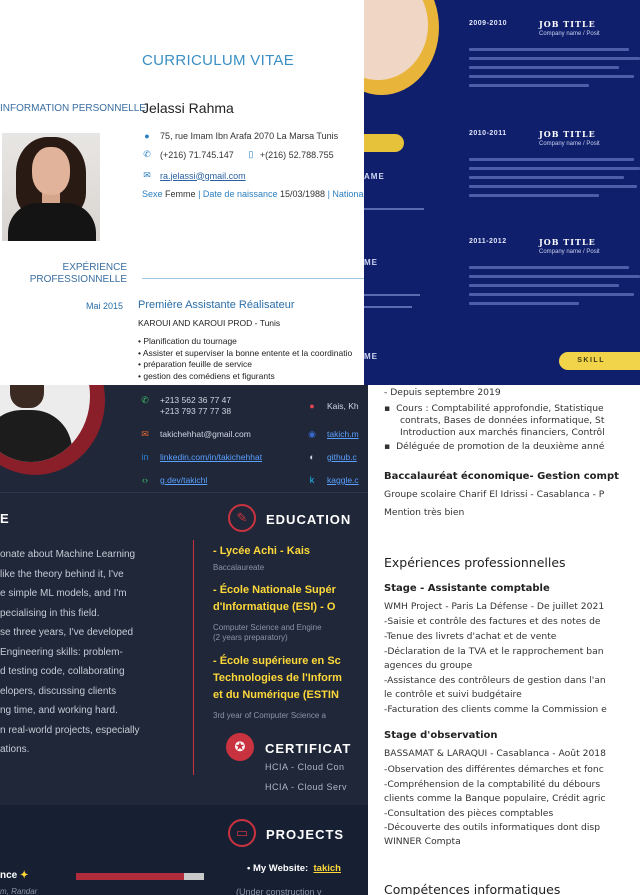 Image resolution: width=640 pixels, height=895 pixels. I want to click on edu-title: et du Numérique (ESTIN, so click(276, 695).